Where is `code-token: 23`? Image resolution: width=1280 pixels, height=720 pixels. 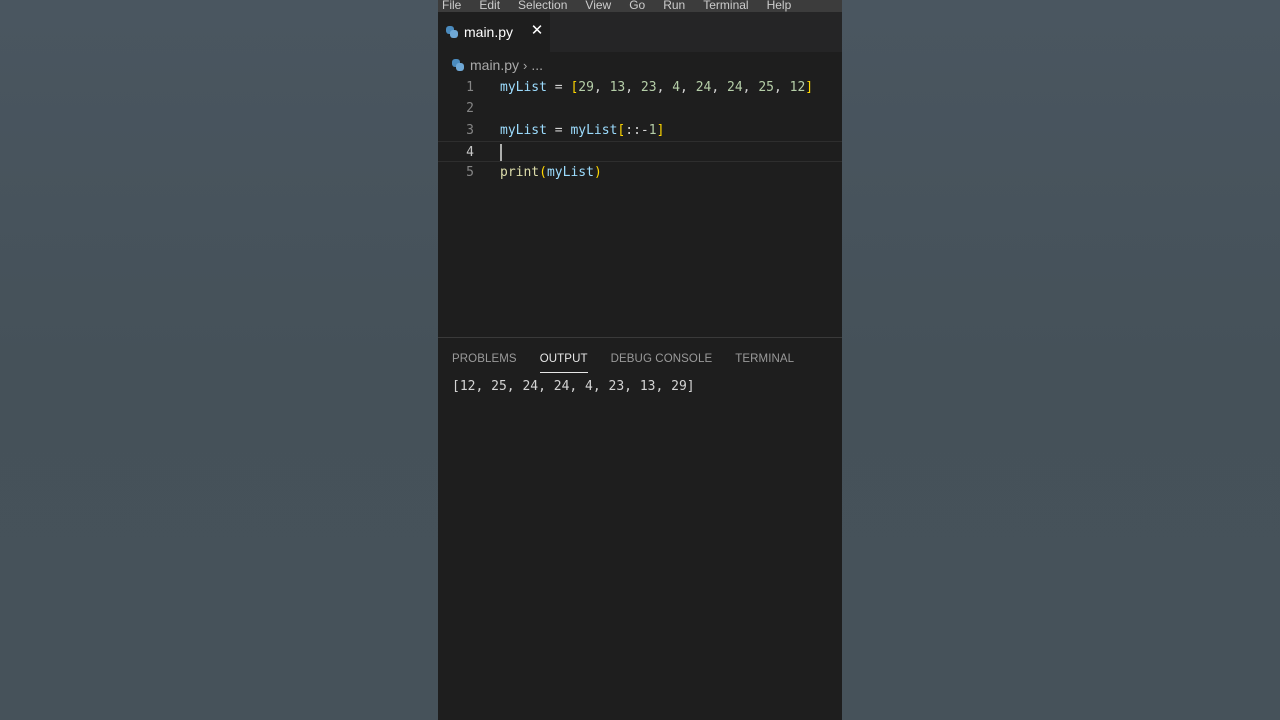 code-token: 23 is located at coordinates (648, 87).